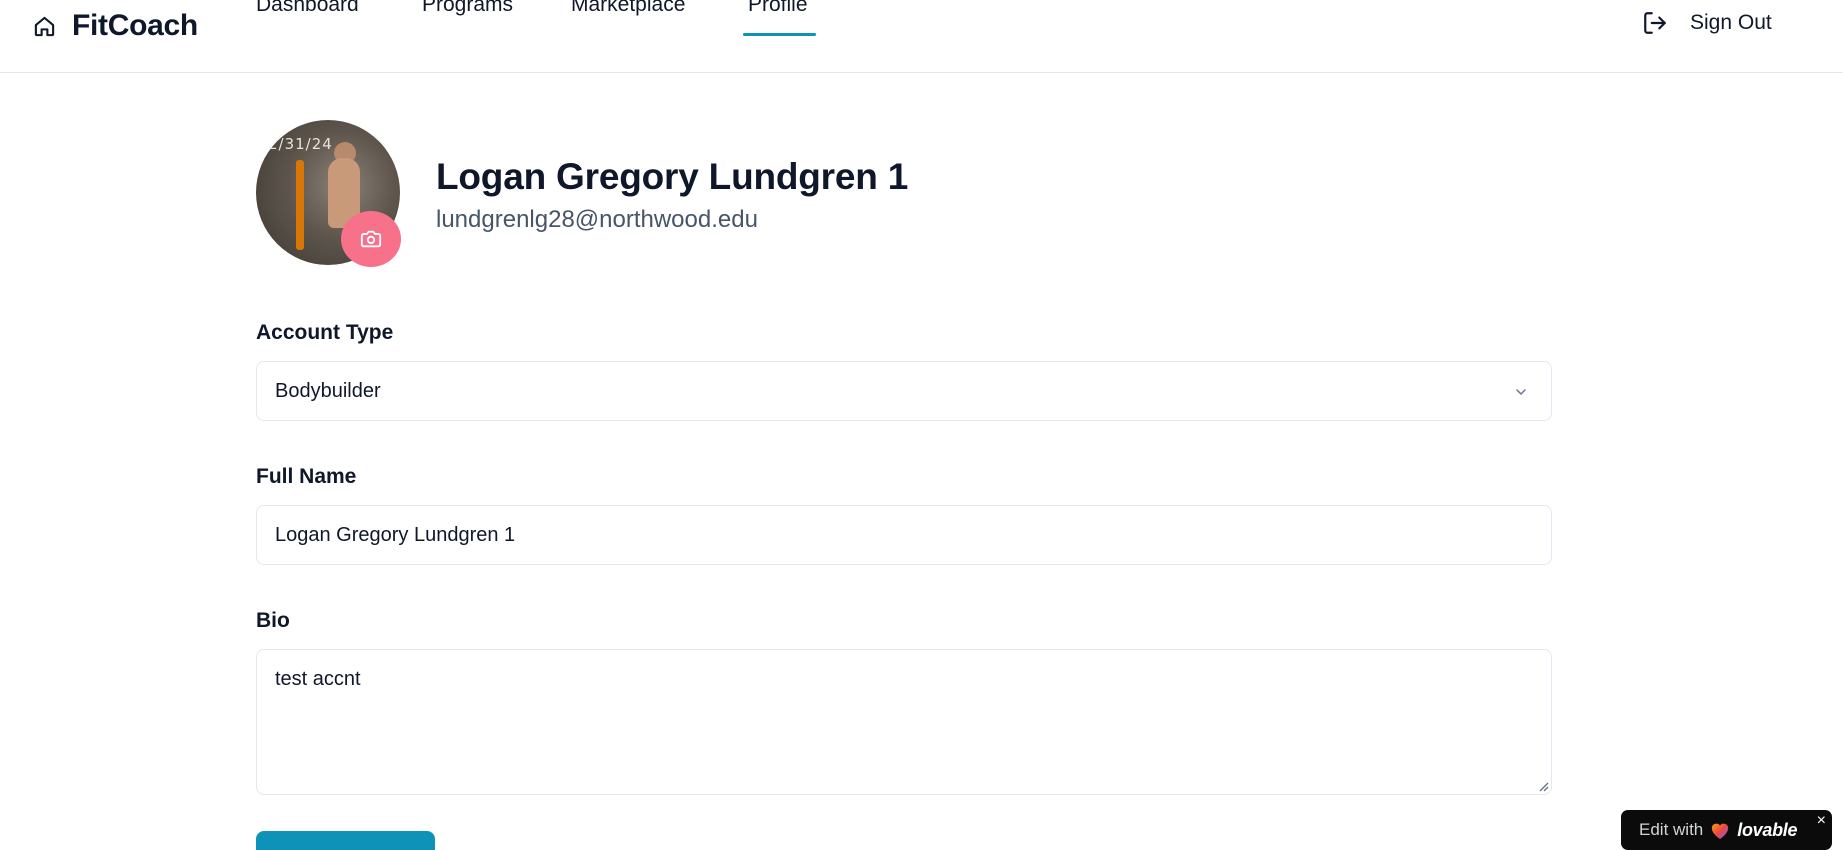  I want to click on home-icon, so click(44, 26).